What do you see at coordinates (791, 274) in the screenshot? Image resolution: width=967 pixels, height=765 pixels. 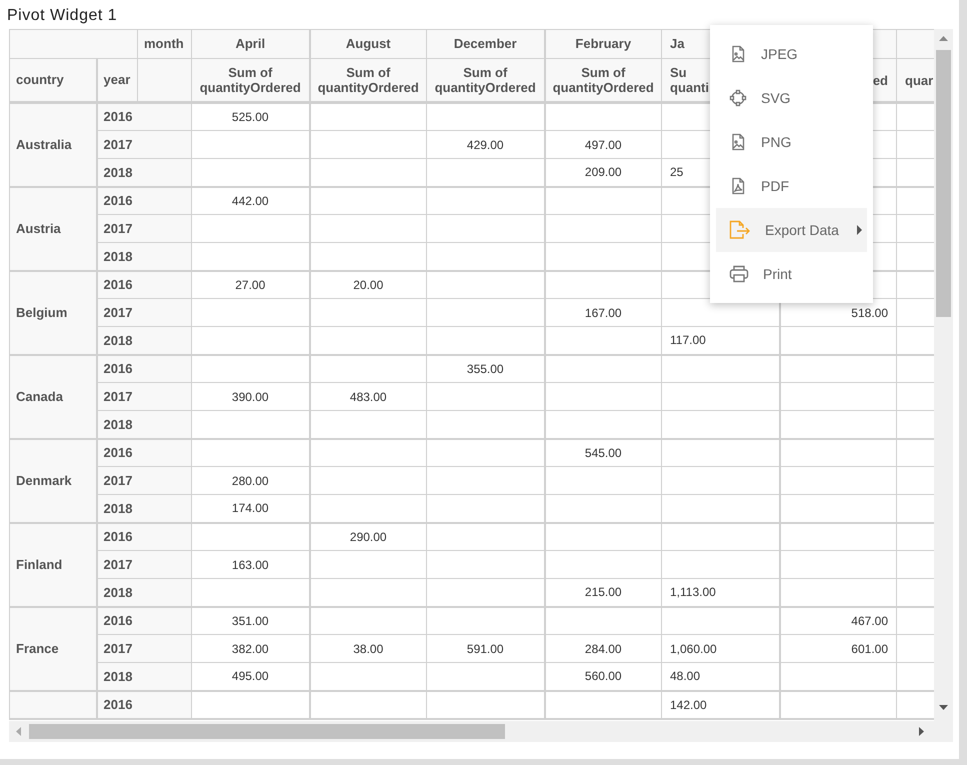 I see `menu-item: Print` at bounding box center [791, 274].